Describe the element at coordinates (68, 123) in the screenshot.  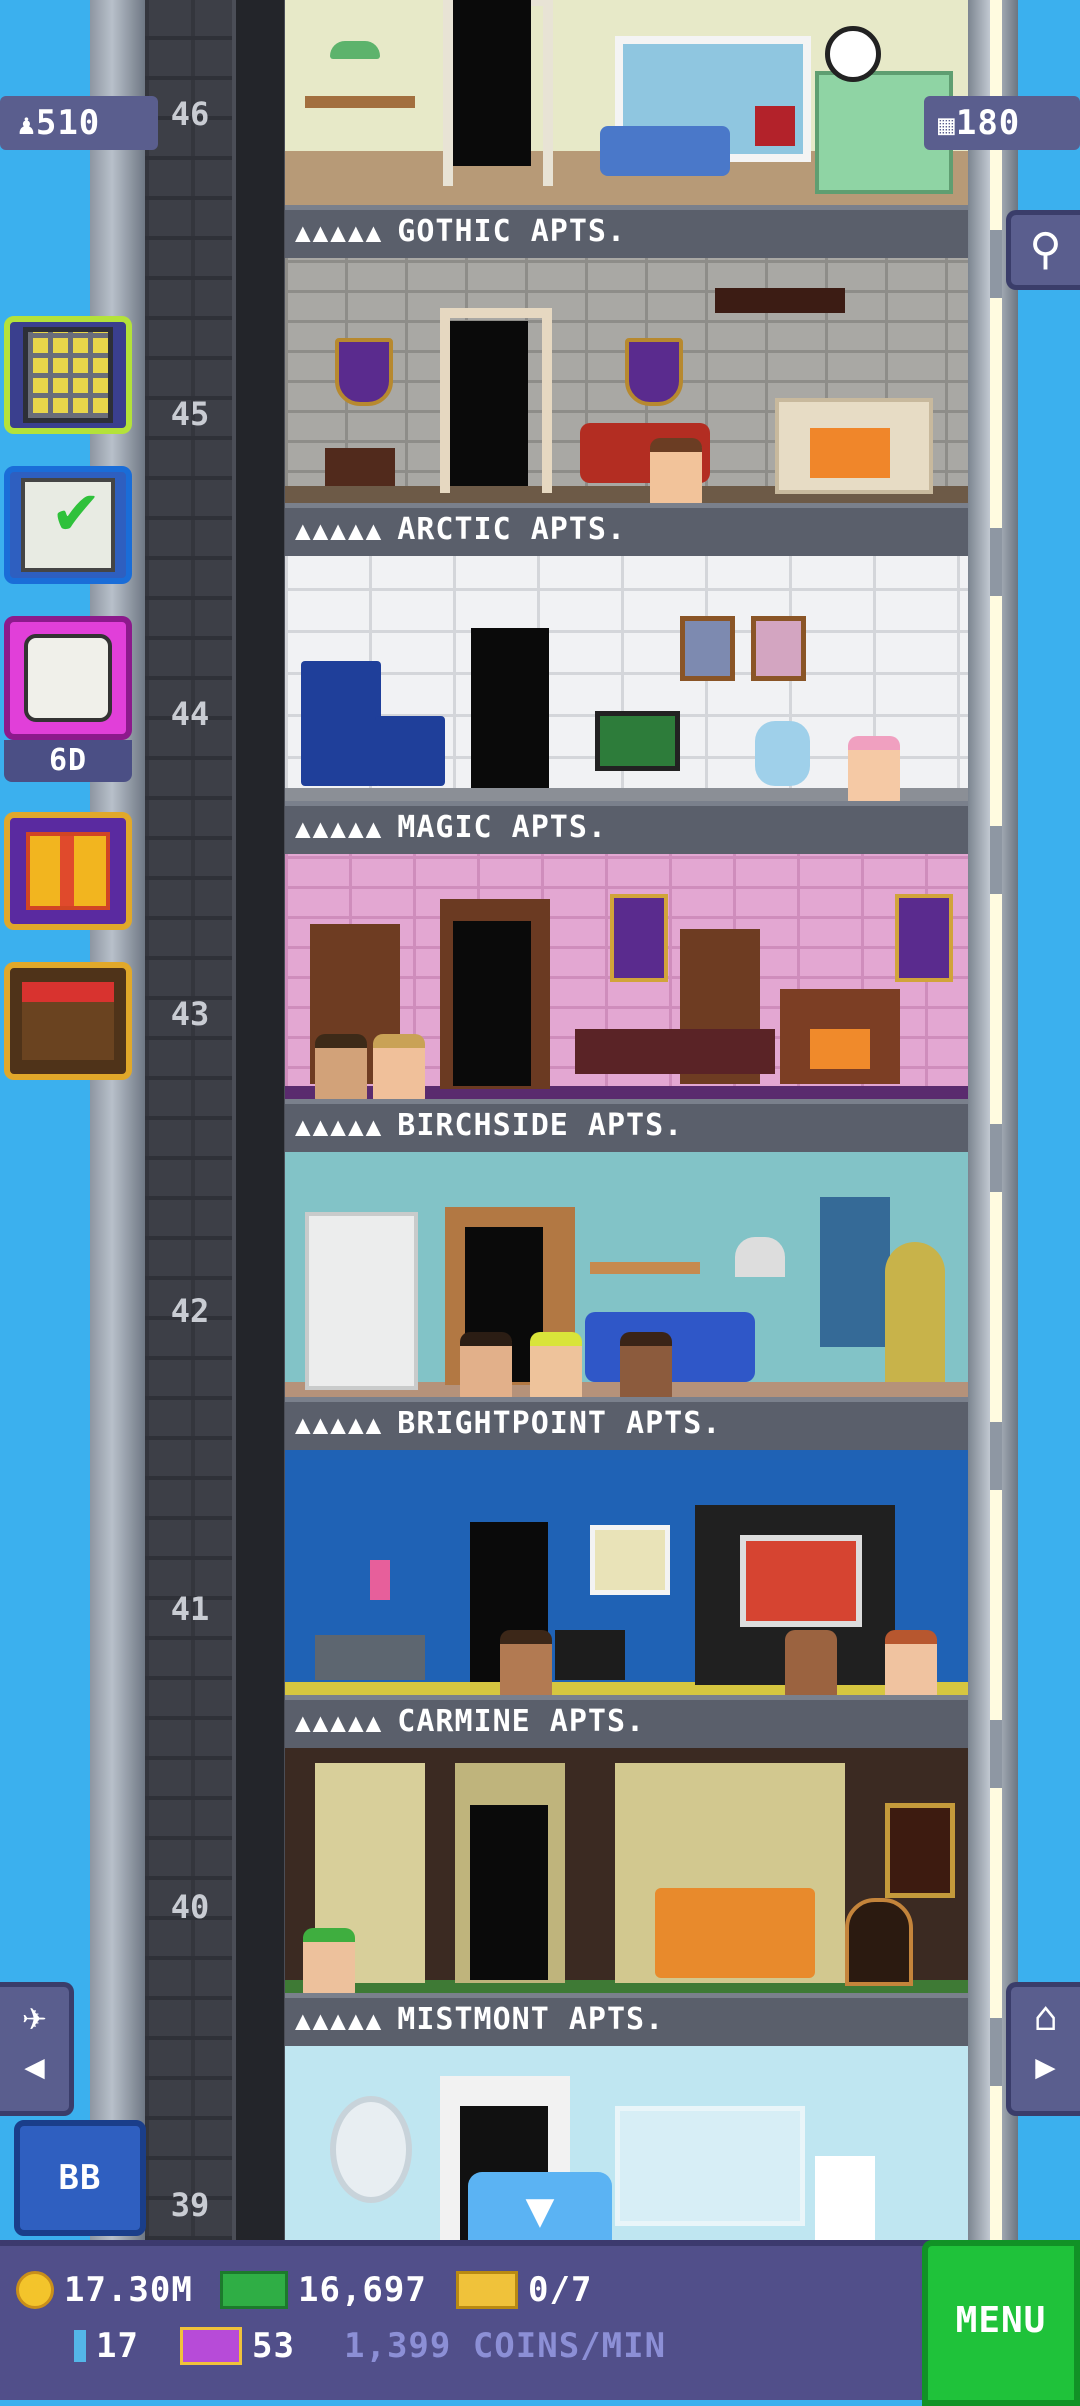
I see `population-value: 510` at that location.